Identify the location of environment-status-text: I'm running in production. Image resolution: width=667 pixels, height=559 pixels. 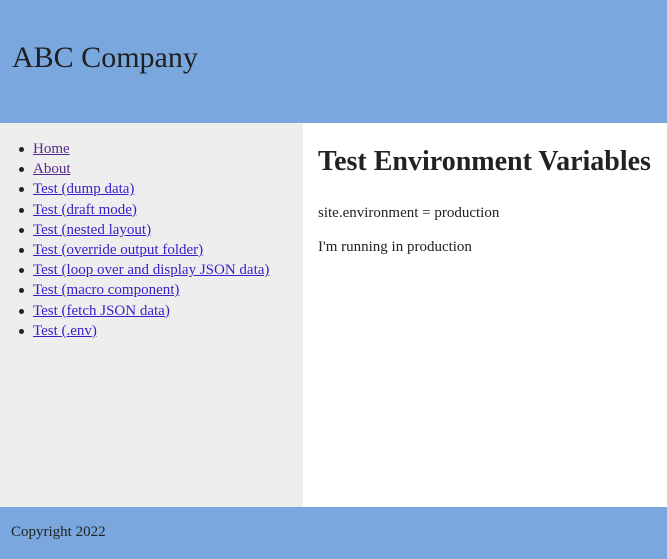
(395, 247).